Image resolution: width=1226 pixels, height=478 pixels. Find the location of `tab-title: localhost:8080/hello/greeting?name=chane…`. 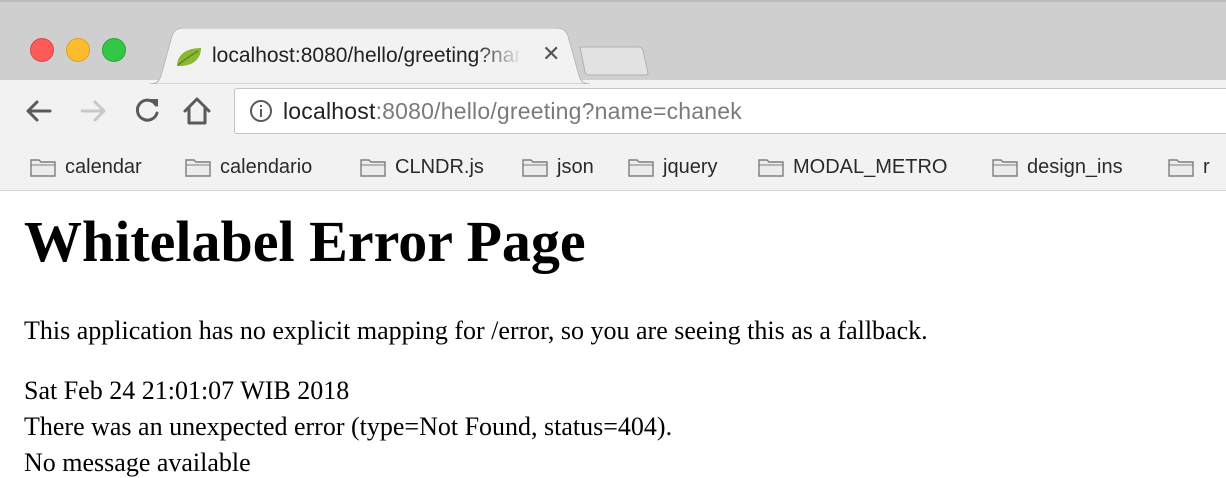

tab-title: localhost:8080/hello/greeting?name=chane… is located at coordinates (367, 55).